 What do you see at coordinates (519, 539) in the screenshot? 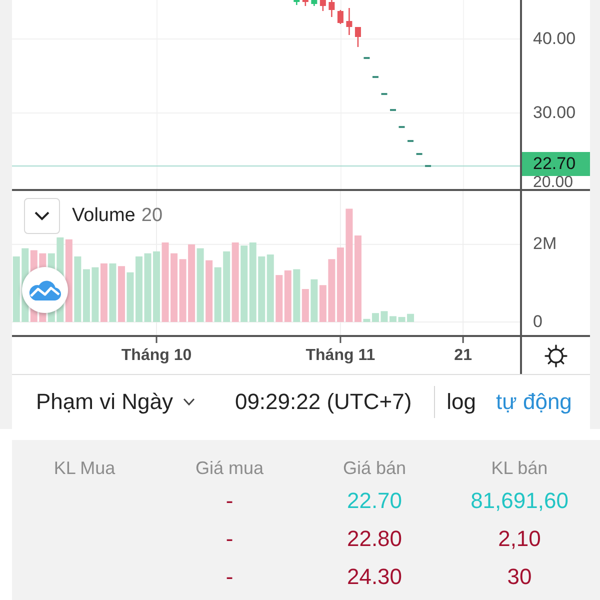
I see `table-cell: 2,10` at bounding box center [519, 539].